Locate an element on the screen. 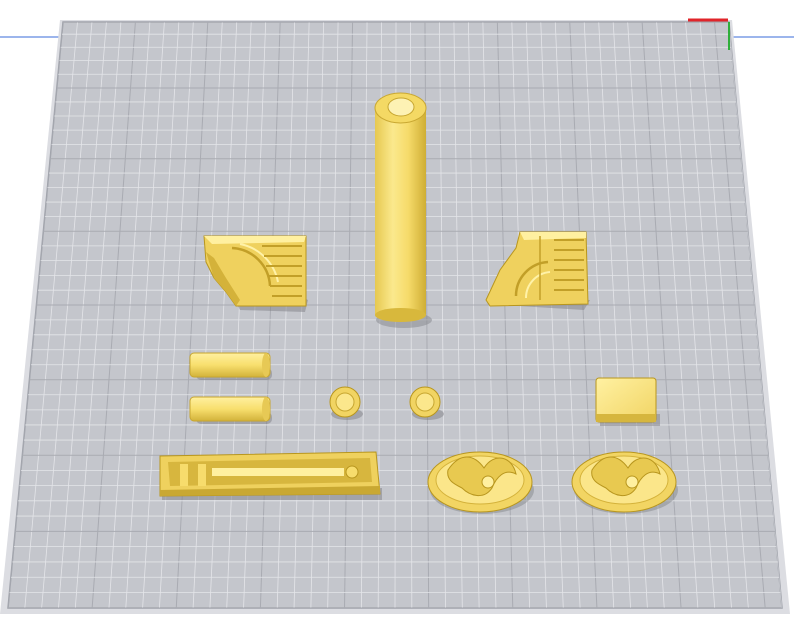  model-block is located at coordinates (627, 401).